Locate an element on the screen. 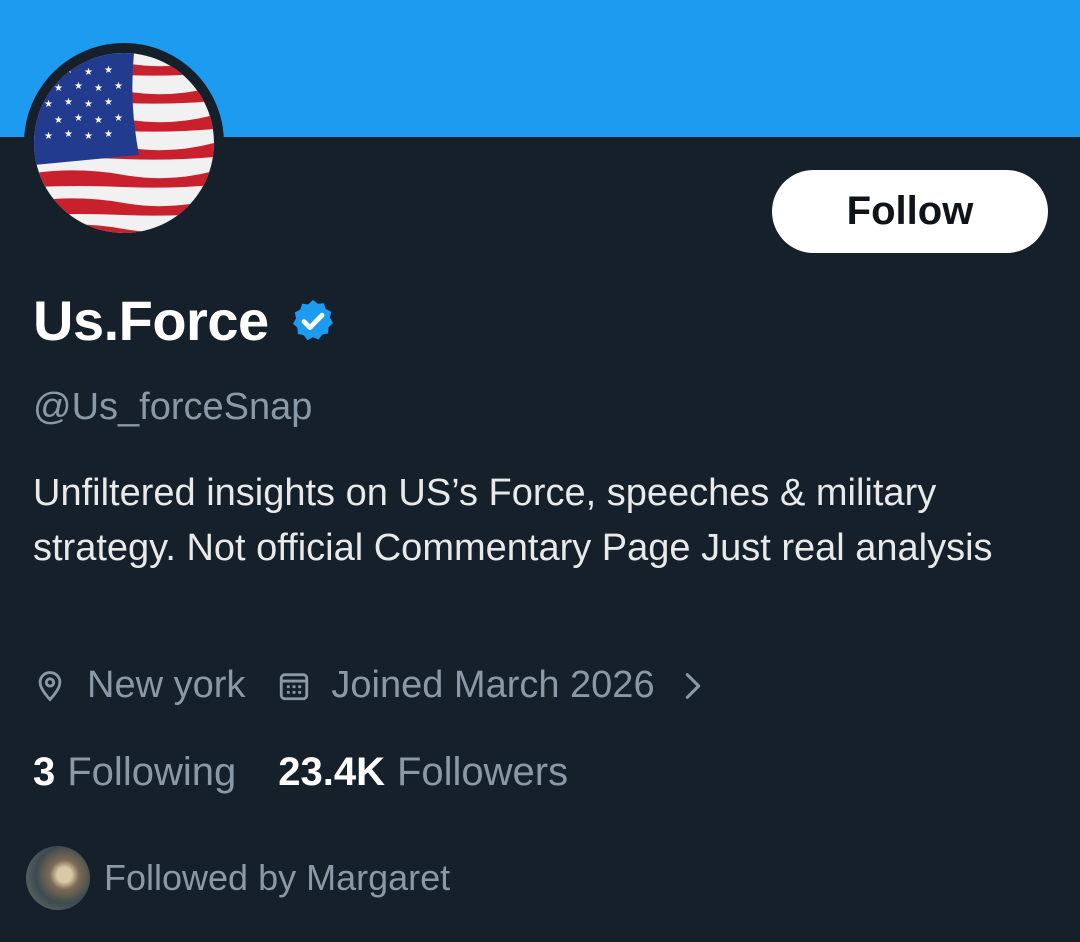 Image resolution: width=1080 pixels, height=942 pixels. follow-counts: 3 Following 23.4K Followers is located at coordinates (300, 772).